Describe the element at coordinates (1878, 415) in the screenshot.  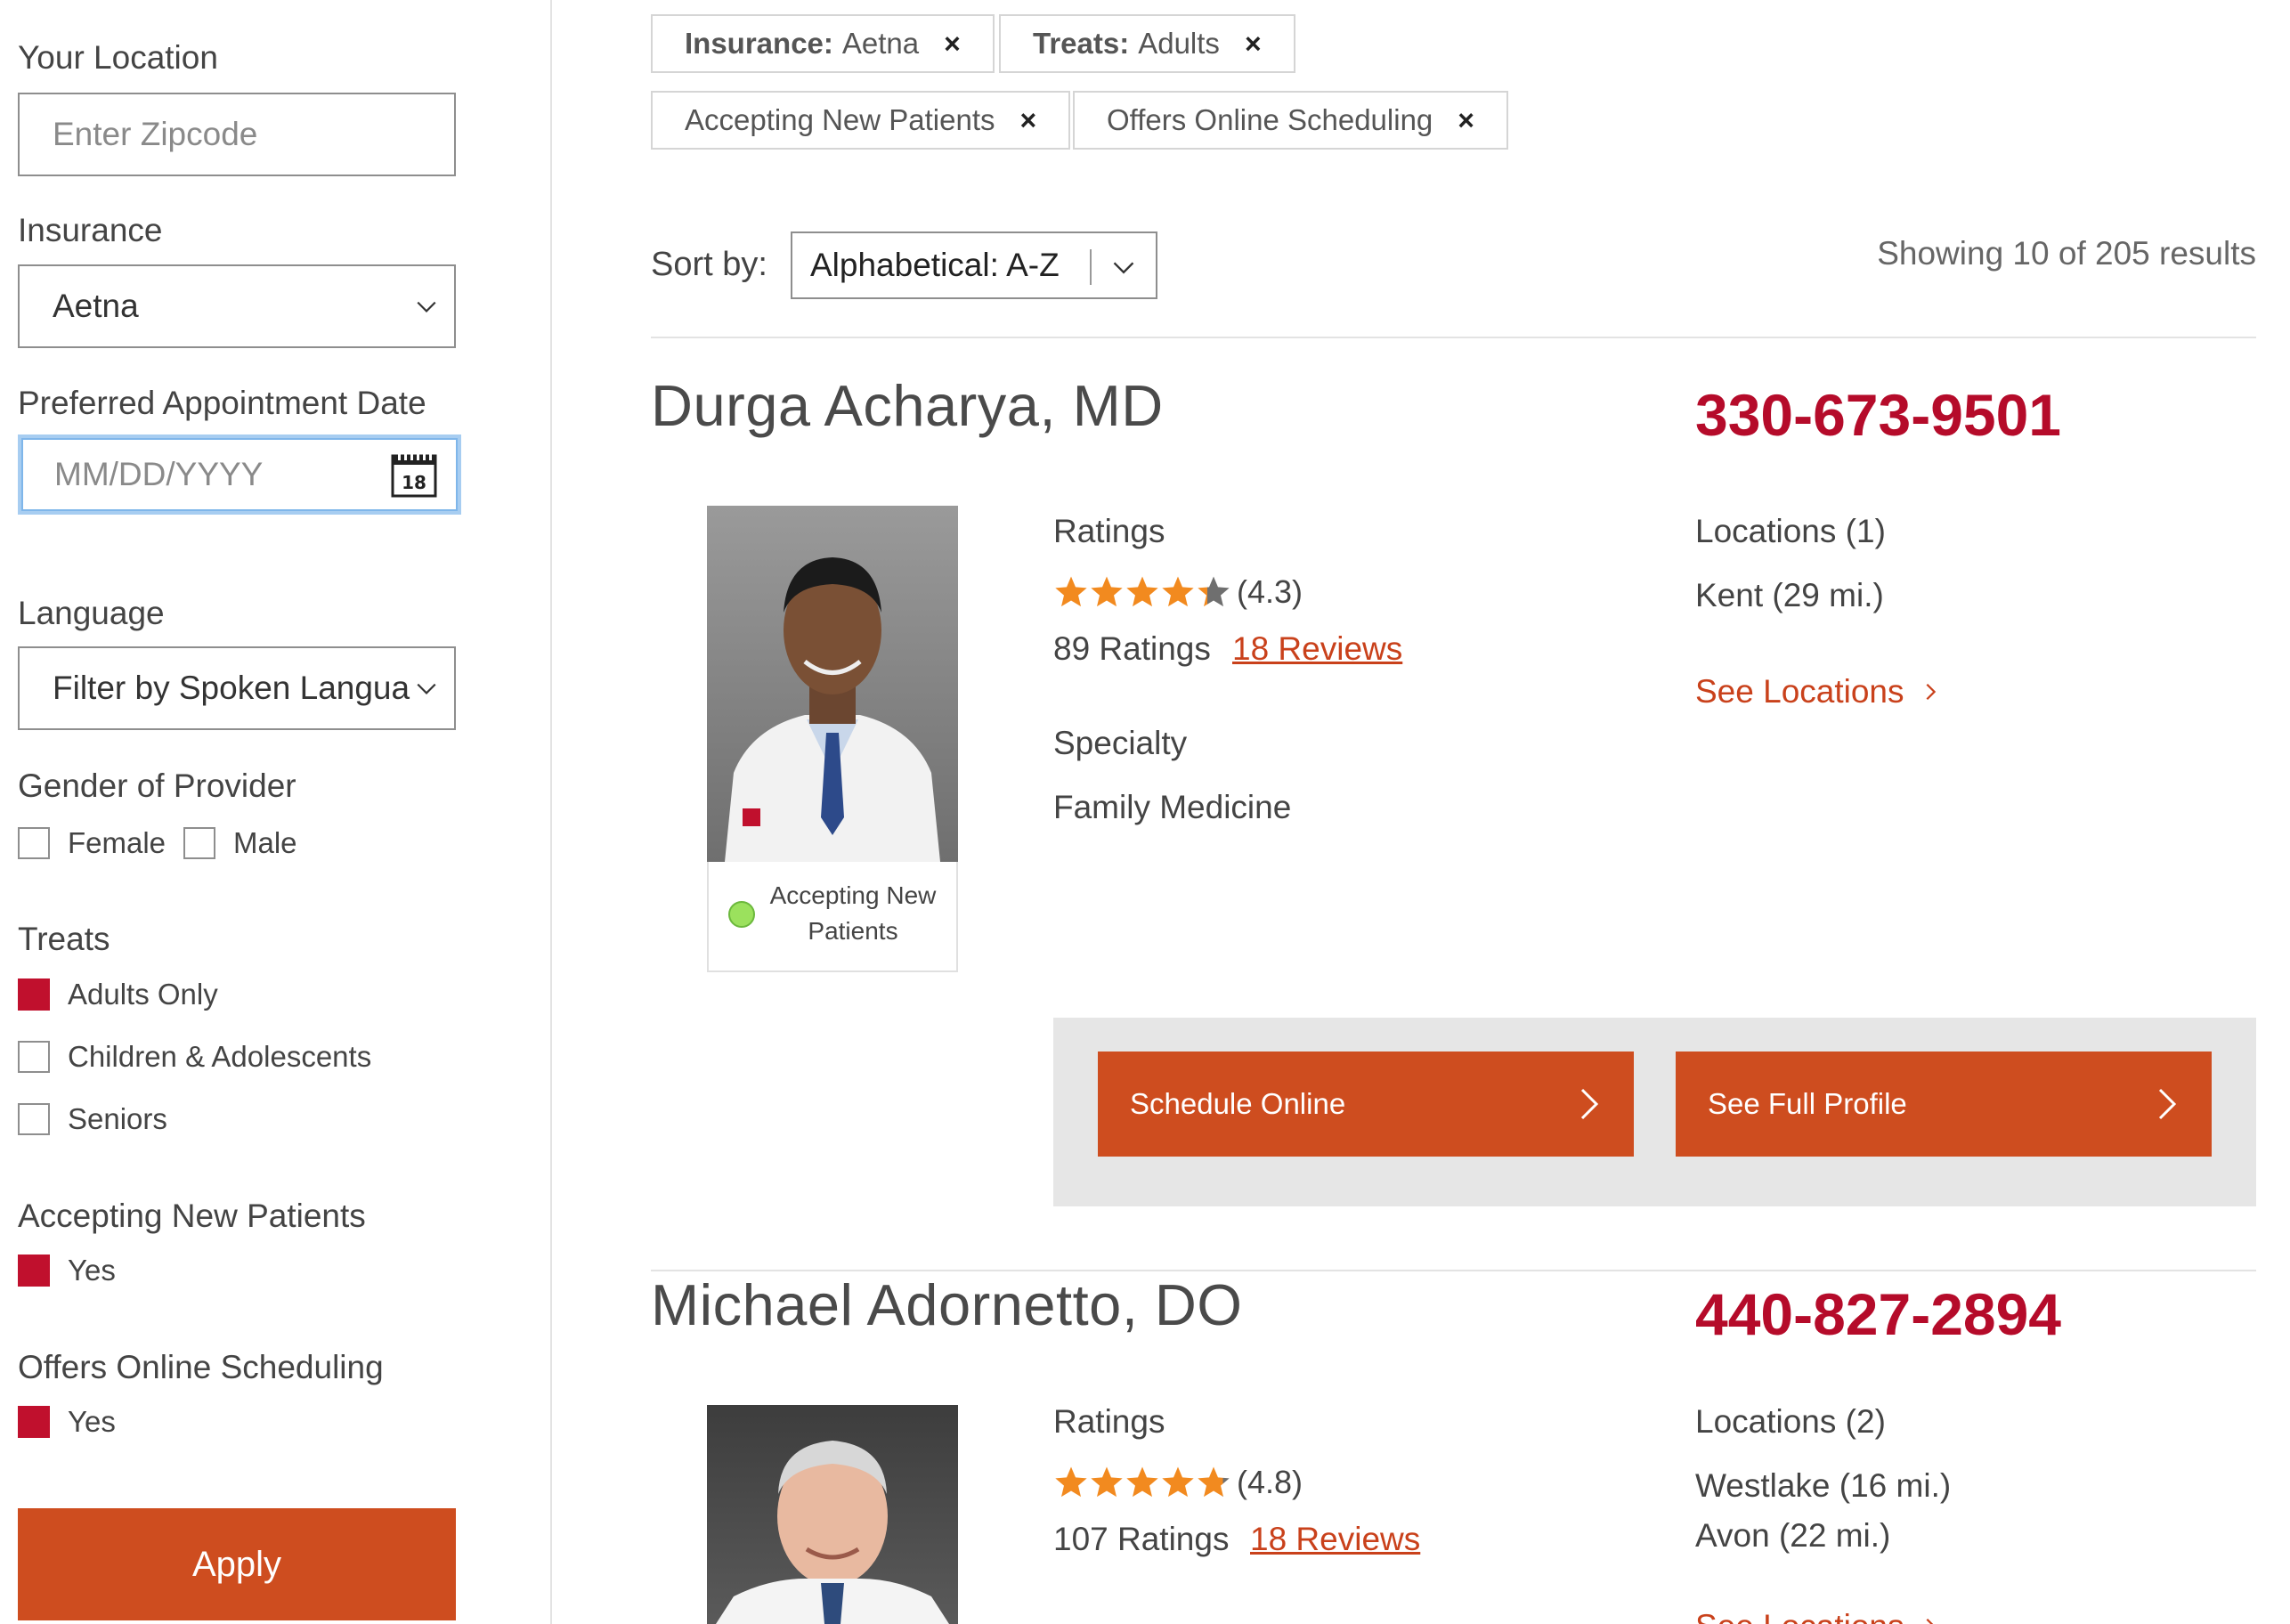
I see `provider-phone: 330-673-9501` at that location.